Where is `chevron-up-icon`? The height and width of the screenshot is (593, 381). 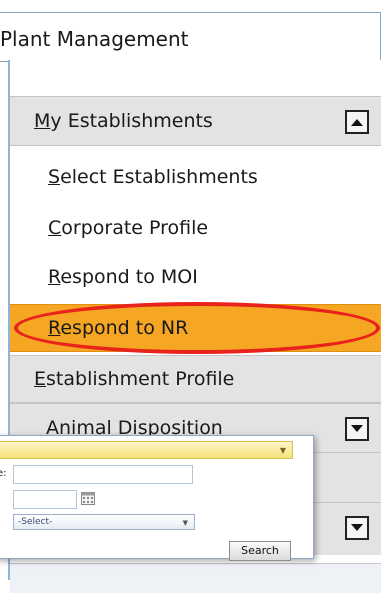 chevron-up-icon is located at coordinates (357, 122).